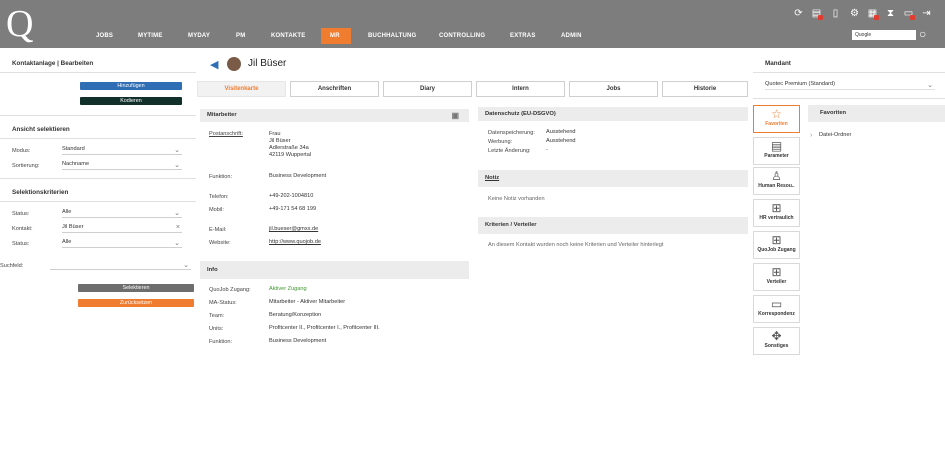 The height and width of the screenshot is (449, 945). Describe the element at coordinates (922, 34) in the screenshot. I see `search-icon: ○` at that location.